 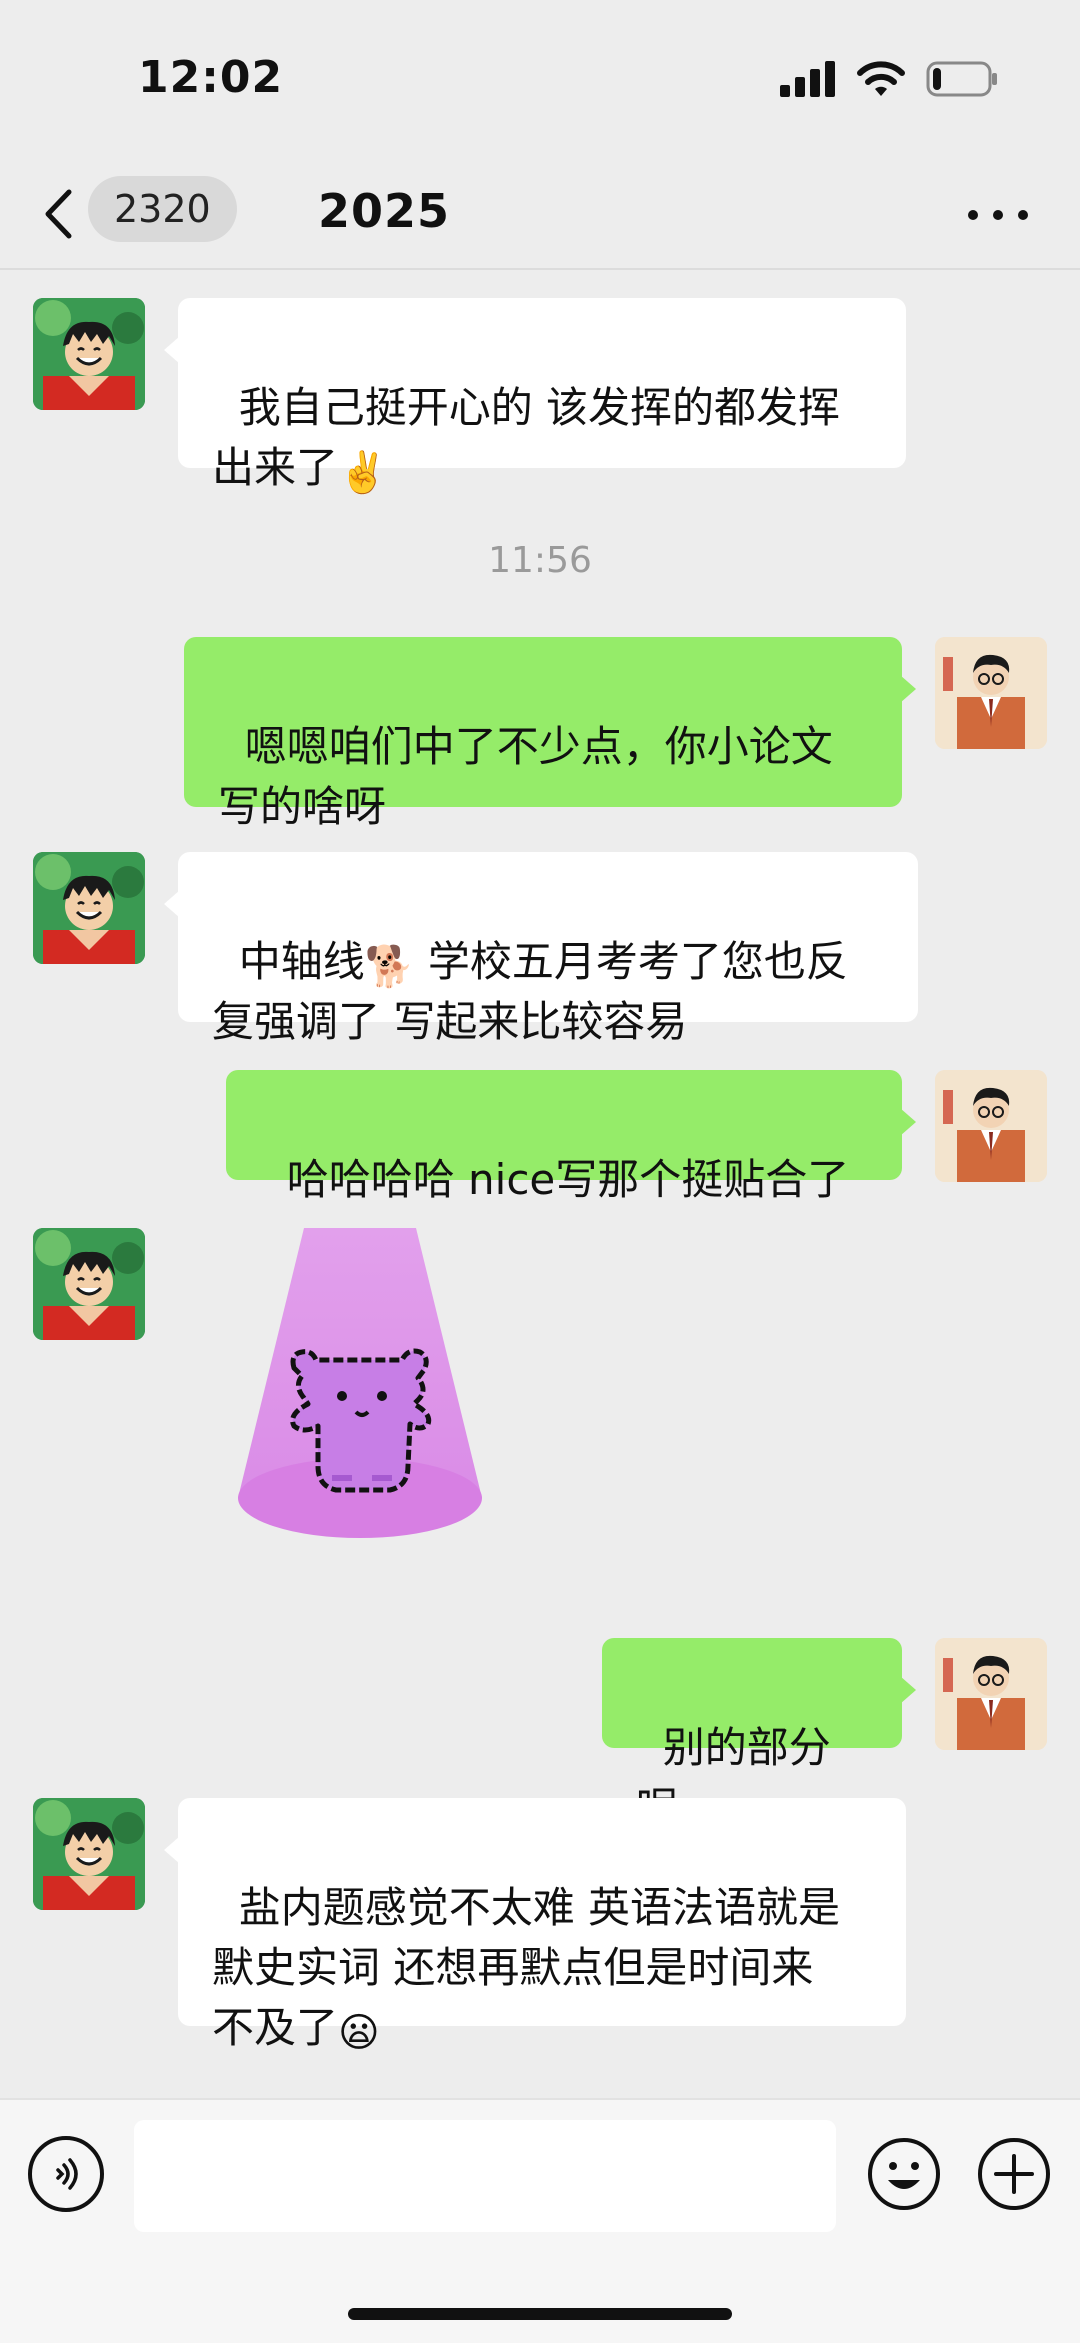 What do you see at coordinates (363, 473) in the screenshot?
I see `victory-hand-emoji: ✌️` at bounding box center [363, 473].